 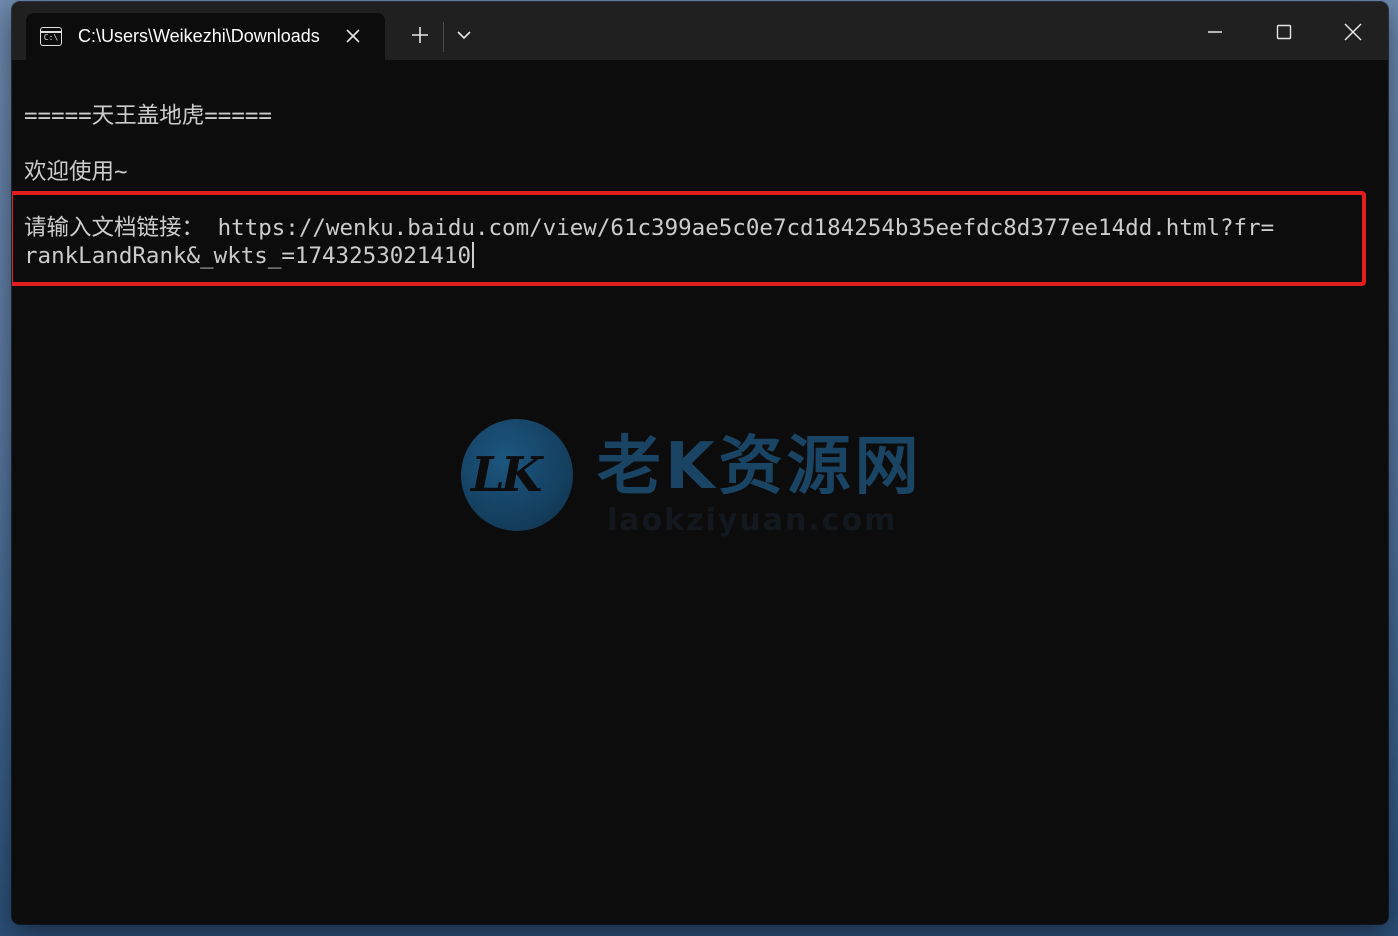 I want to click on maximize-icon, so click(x=1284, y=32).